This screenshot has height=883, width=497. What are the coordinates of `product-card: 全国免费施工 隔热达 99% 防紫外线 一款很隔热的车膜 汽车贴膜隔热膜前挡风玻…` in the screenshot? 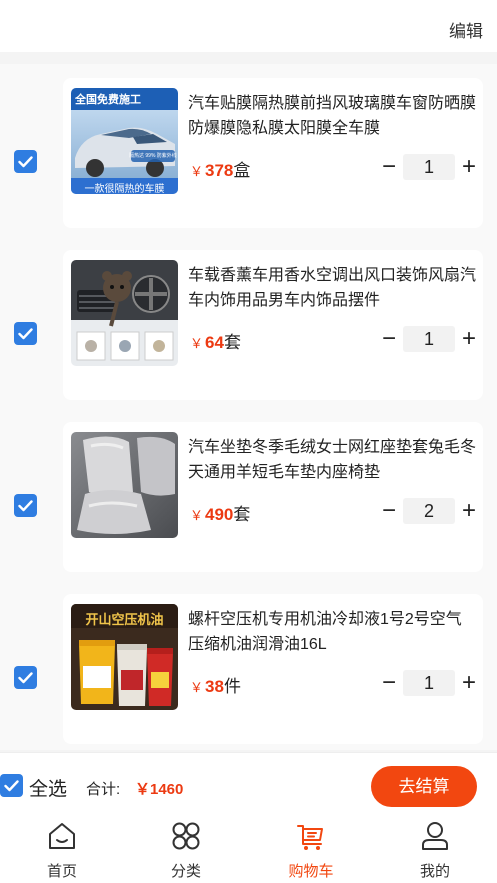 It's located at (273, 153).